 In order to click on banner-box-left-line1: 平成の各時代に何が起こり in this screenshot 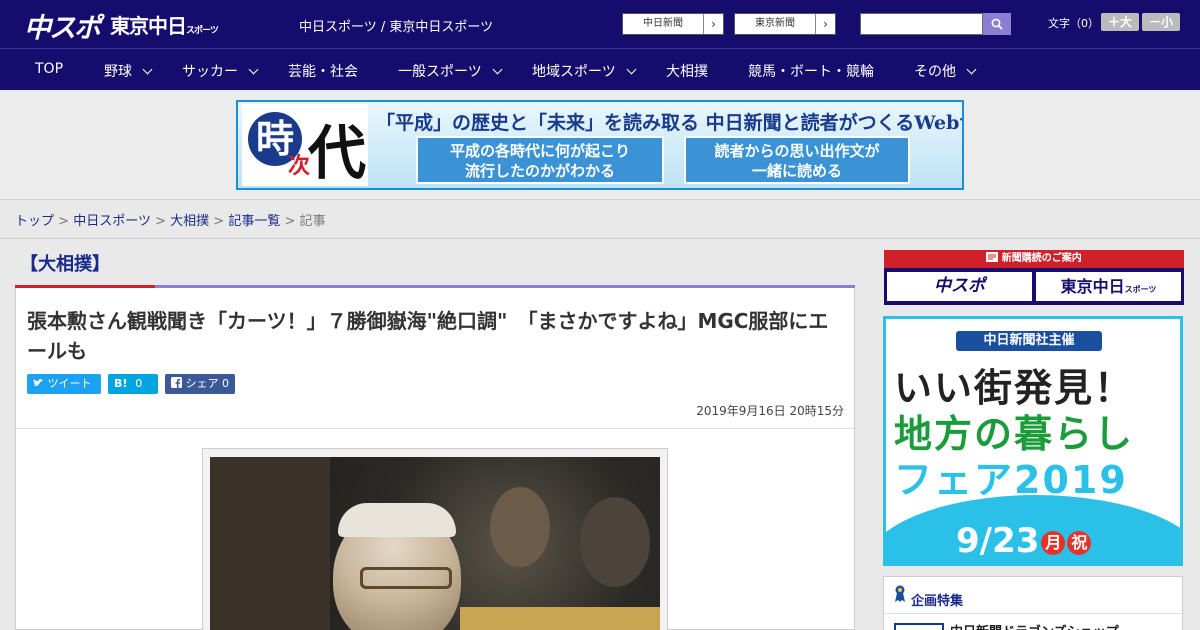, I will do `click(539, 151)`.